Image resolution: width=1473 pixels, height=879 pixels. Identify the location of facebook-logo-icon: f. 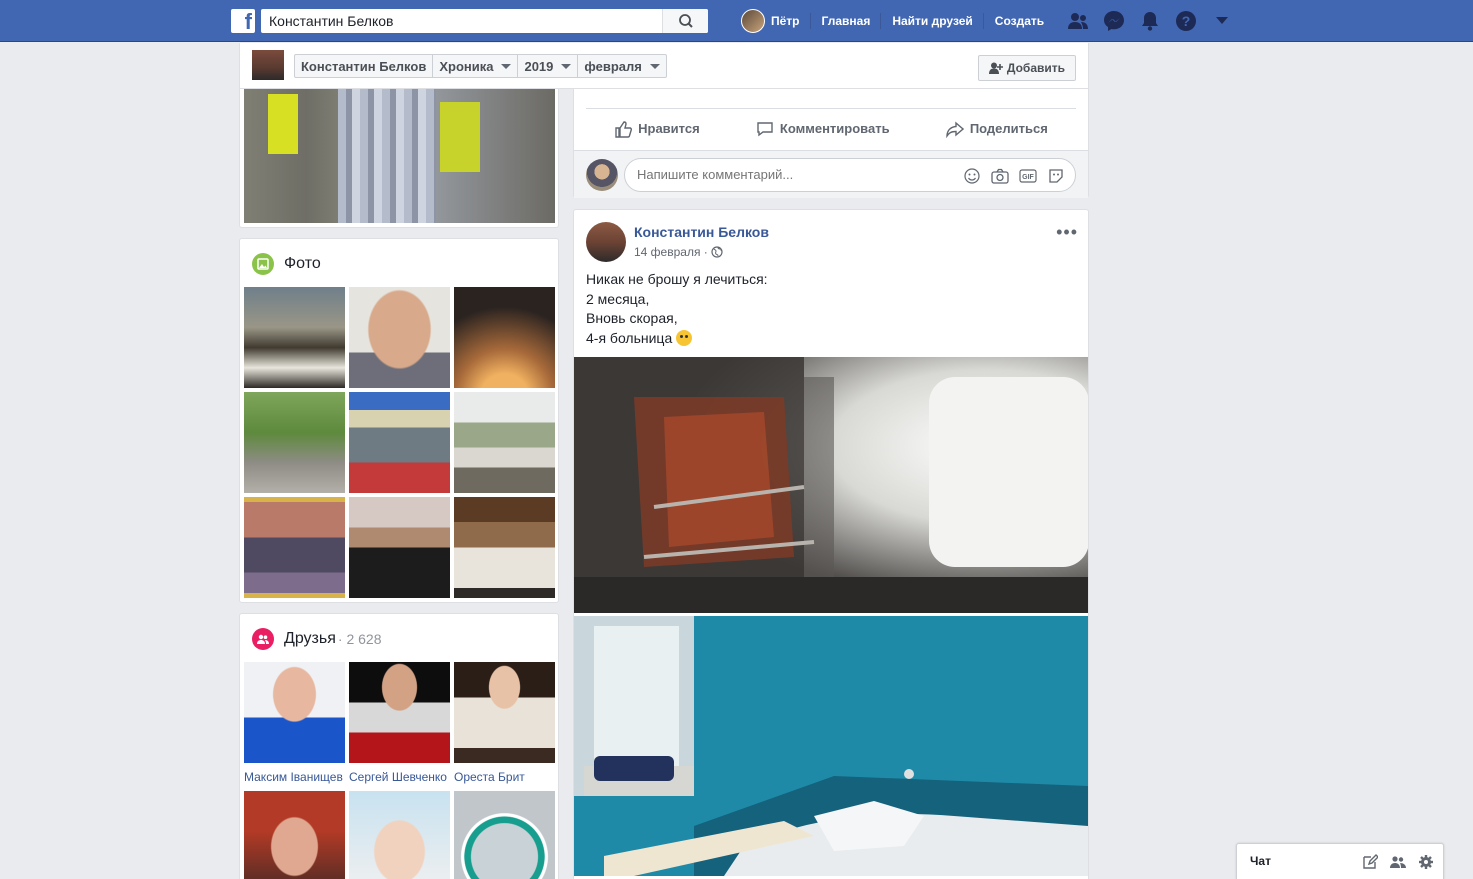
(243, 21).